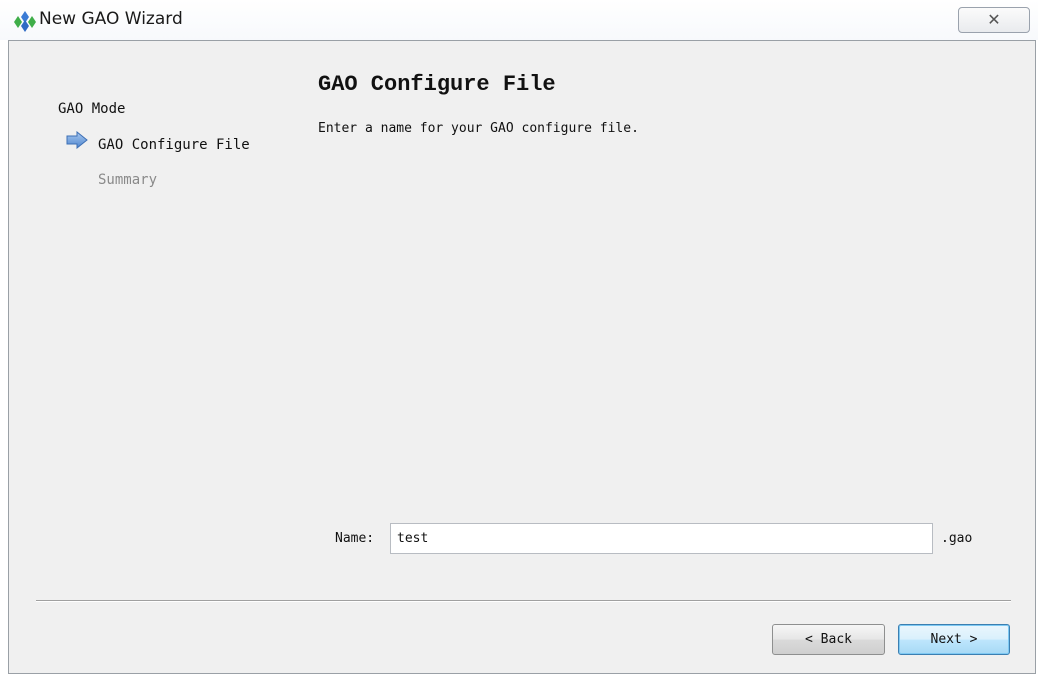 The image size is (1038, 682). Describe the element at coordinates (25, 21) in the screenshot. I see `gowin-logo-icon` at that location.